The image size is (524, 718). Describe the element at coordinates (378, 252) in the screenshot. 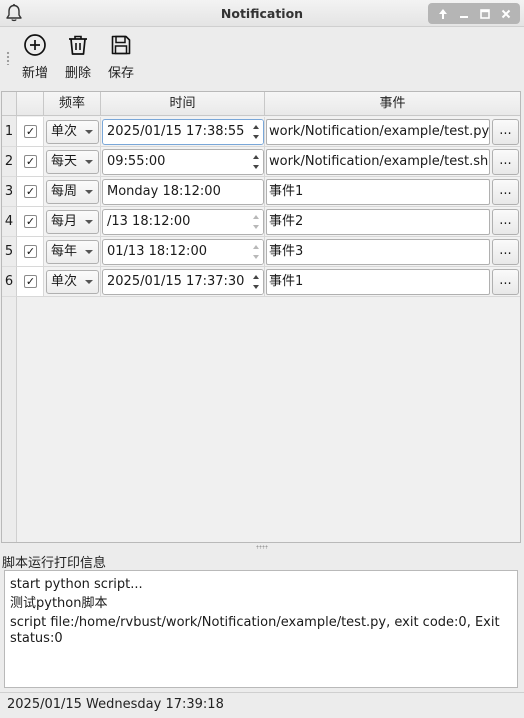

I see `event-input: 事件3` at that location.